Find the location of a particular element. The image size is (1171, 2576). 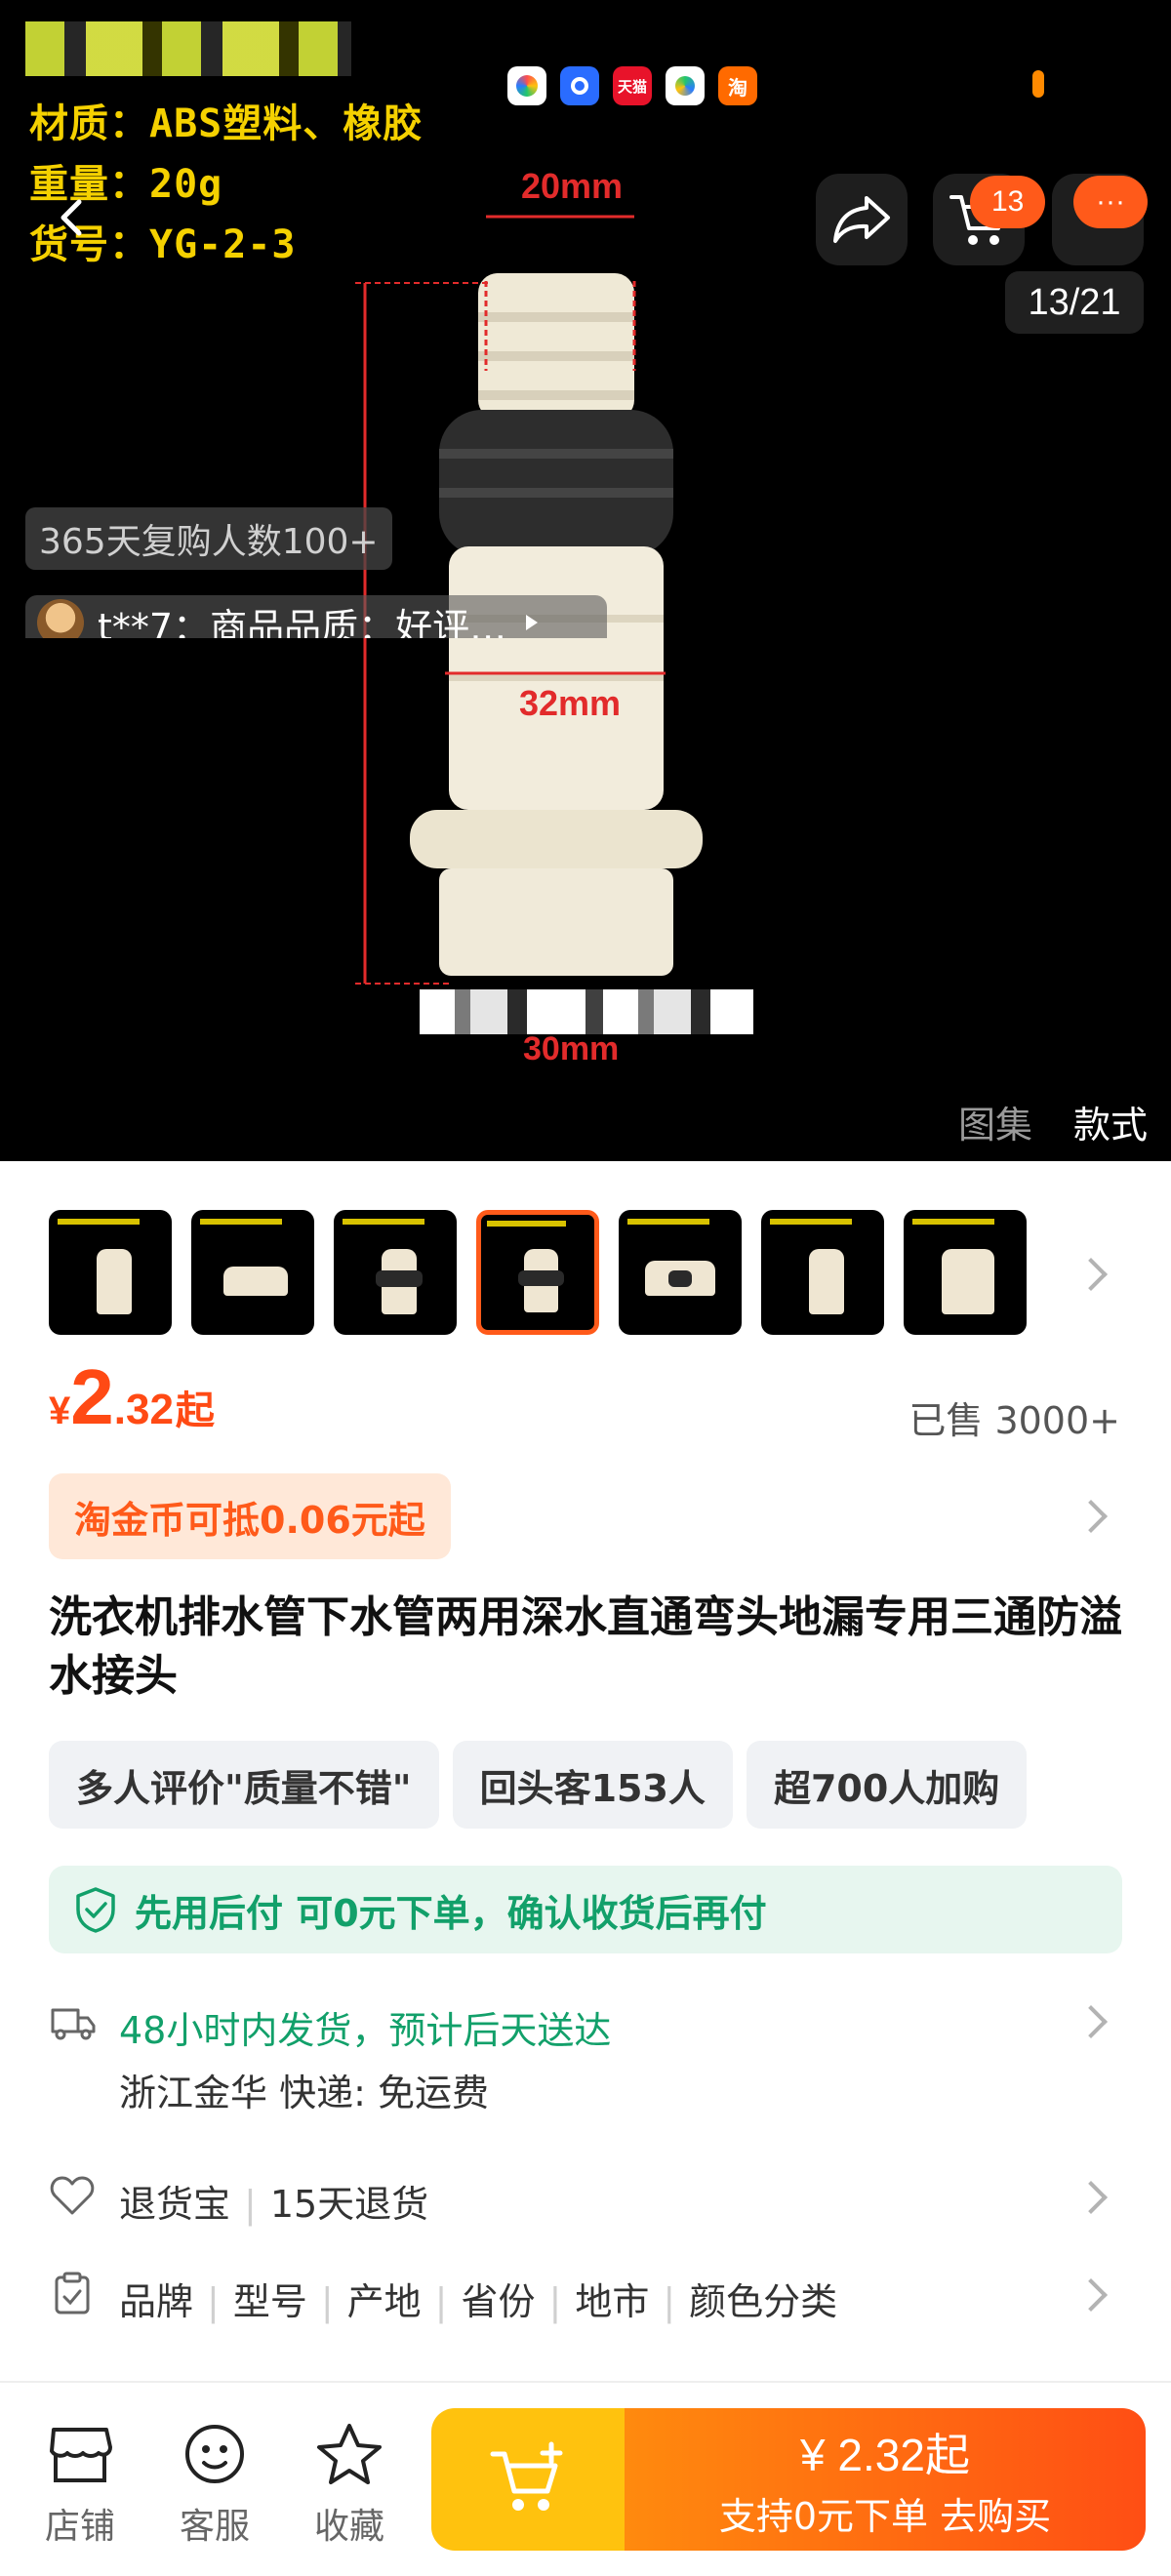

status-indicator is located at coordinates (1038, 84).